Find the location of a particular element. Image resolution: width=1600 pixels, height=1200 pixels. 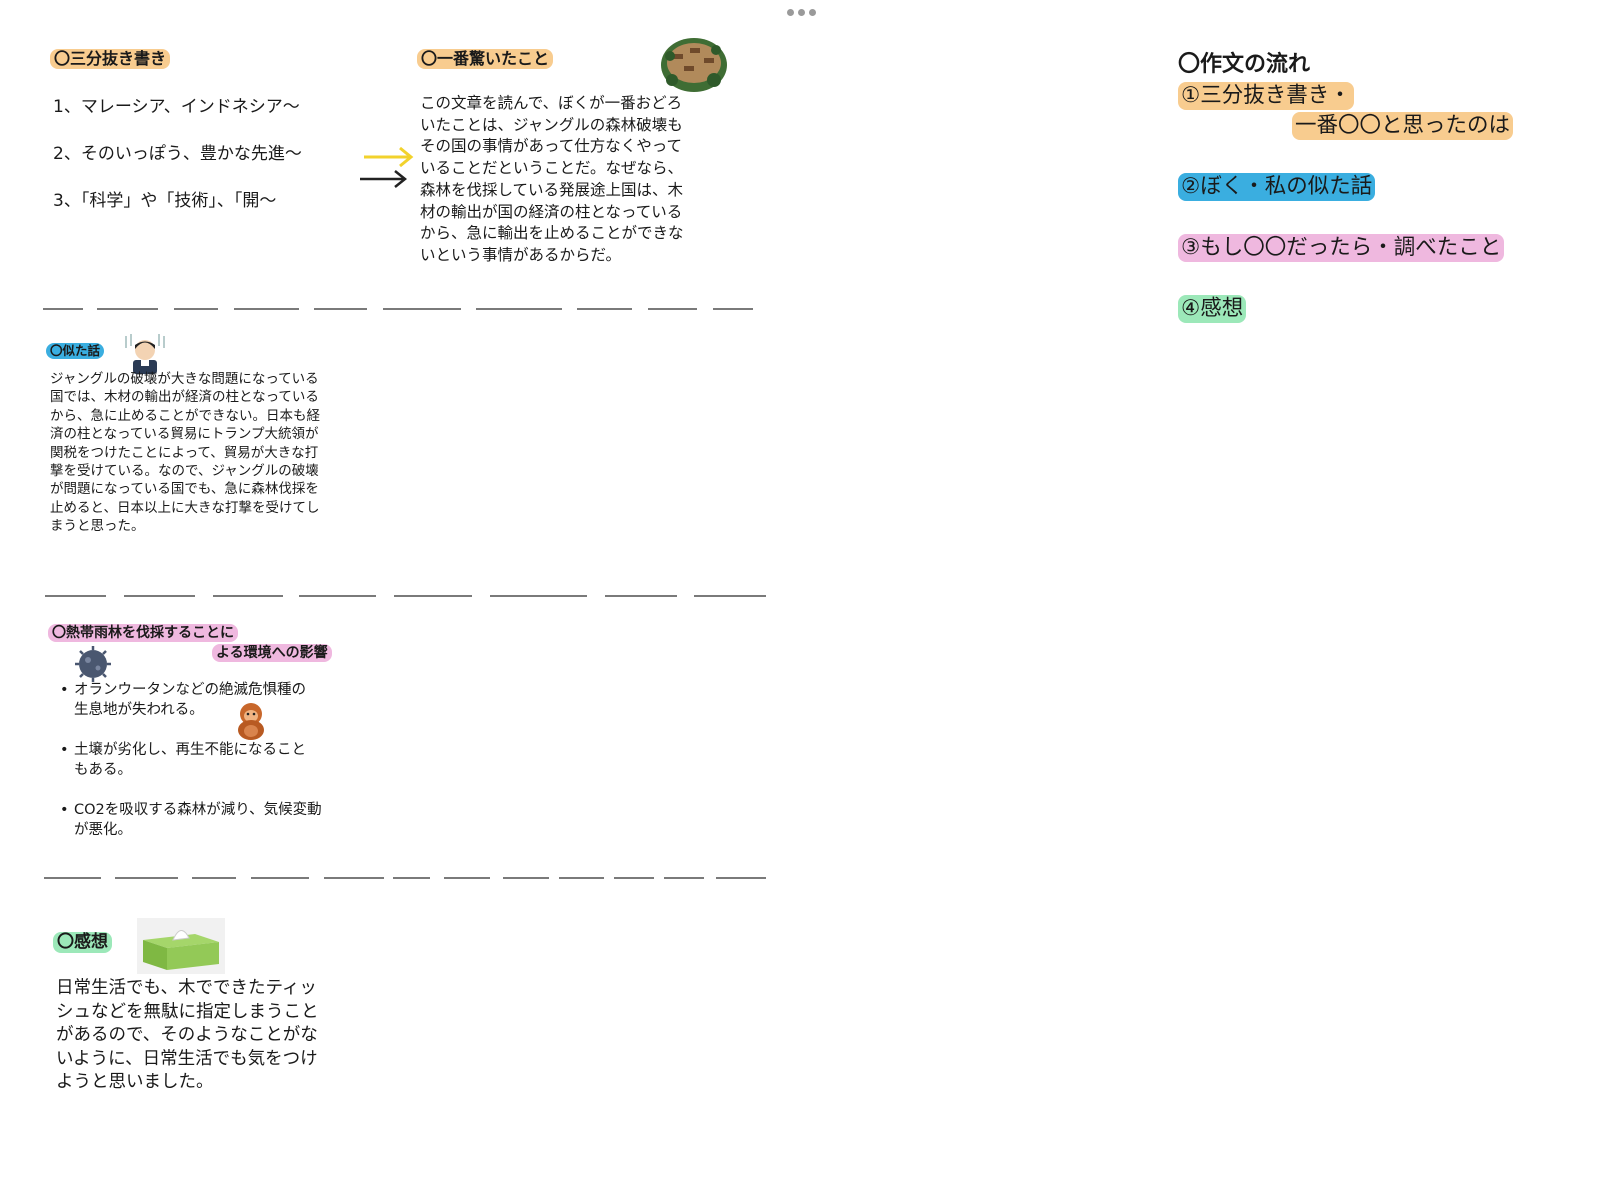

flow-title: 〇作文の流れ is located at coordinates (1244, 64).